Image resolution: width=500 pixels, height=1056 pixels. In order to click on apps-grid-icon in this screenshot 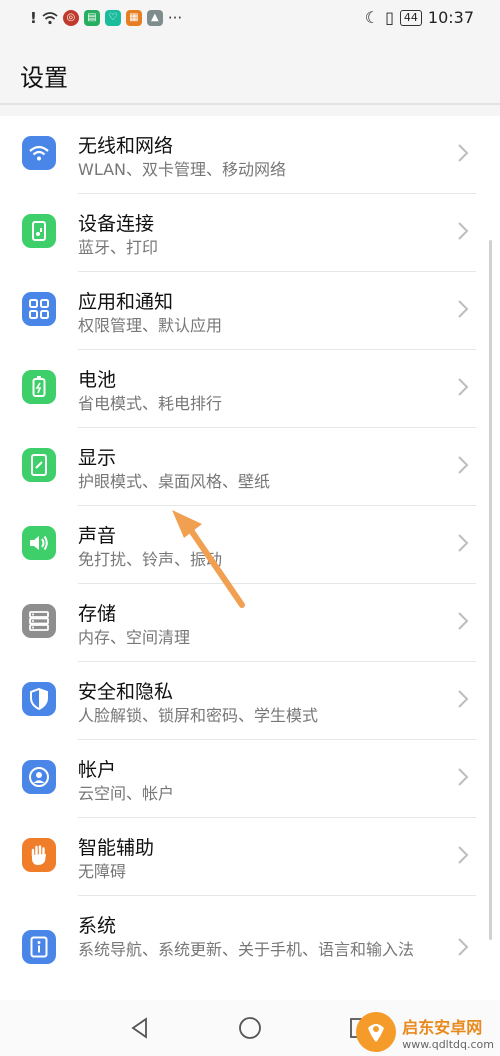, I will do `click(39, 309)`.